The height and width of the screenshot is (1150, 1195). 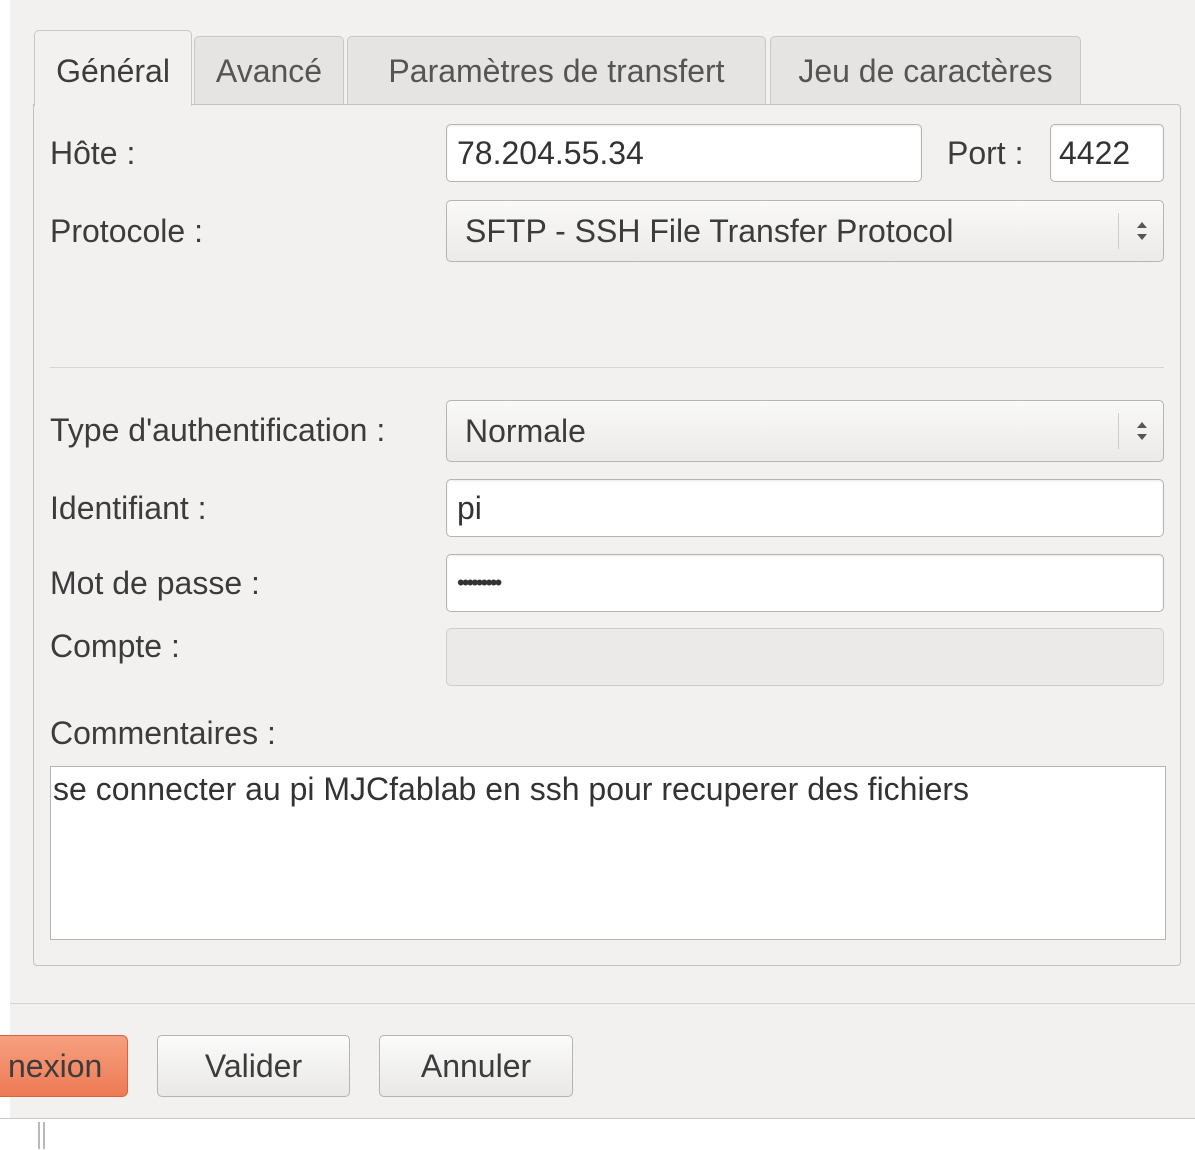 I want to click on host-label: Hôte :, so click(x=93, y=153).